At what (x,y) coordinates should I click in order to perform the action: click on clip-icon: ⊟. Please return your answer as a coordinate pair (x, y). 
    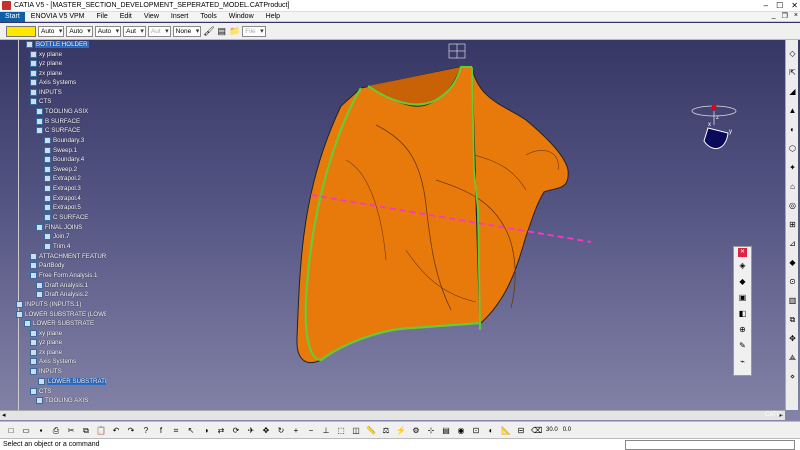
    Looking at the image, I should click on (521, 430).